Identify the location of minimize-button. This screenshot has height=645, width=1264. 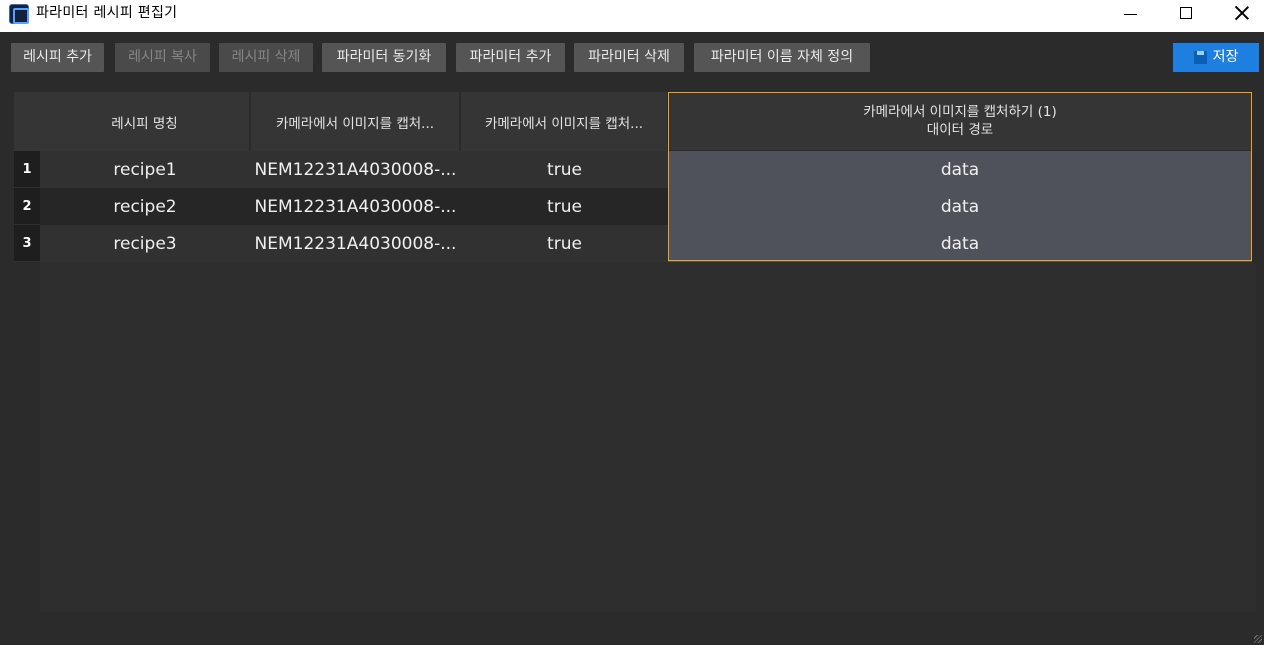
(1130, 13).